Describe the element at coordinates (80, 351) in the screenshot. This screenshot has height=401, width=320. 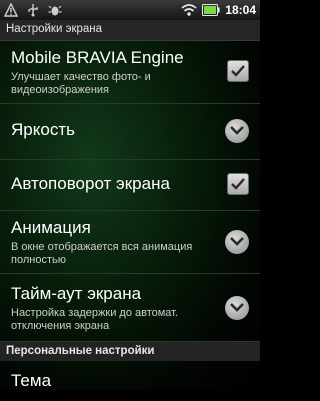
I see `section-title: Персональные настройки` at that location.